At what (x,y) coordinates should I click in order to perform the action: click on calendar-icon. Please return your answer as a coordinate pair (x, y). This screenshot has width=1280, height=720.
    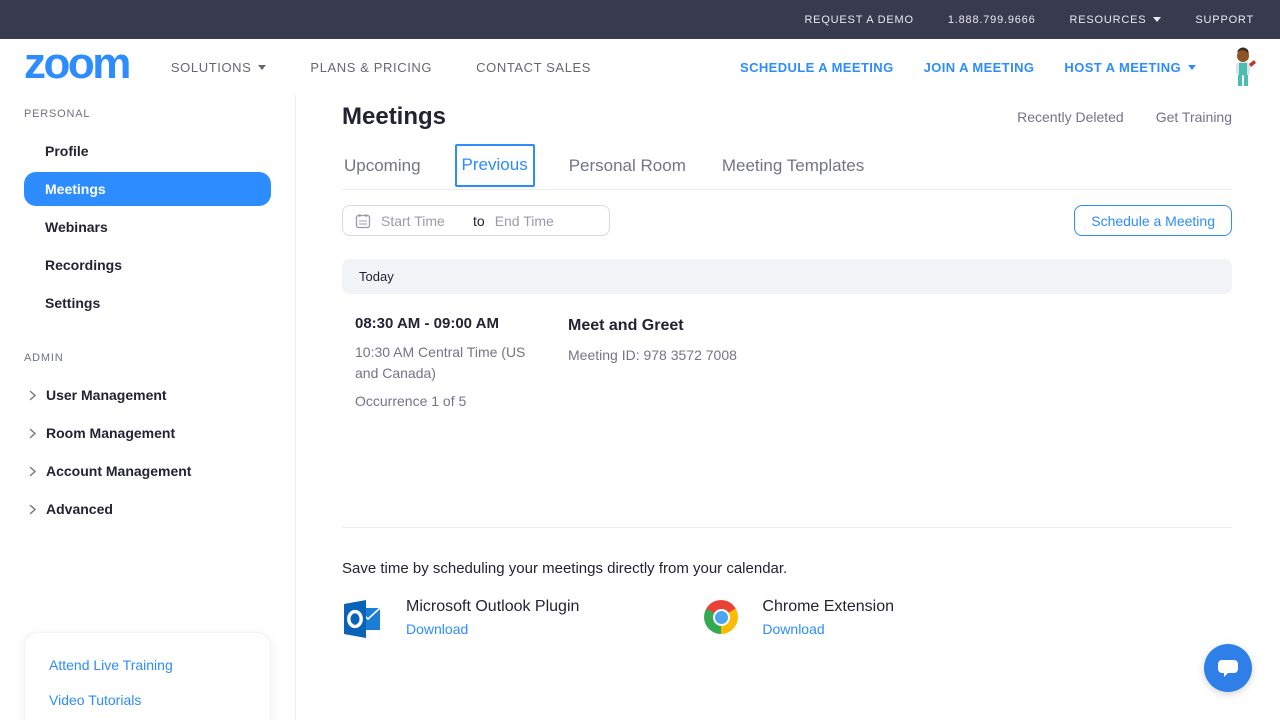
    Looking at the image, I should click on (363, 220).